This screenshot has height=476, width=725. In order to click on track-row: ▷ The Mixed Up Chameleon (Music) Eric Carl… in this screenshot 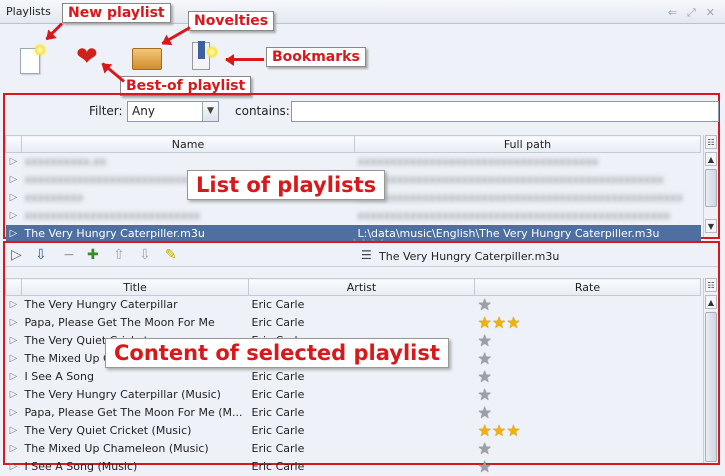, I will do `click(353, 449)`.